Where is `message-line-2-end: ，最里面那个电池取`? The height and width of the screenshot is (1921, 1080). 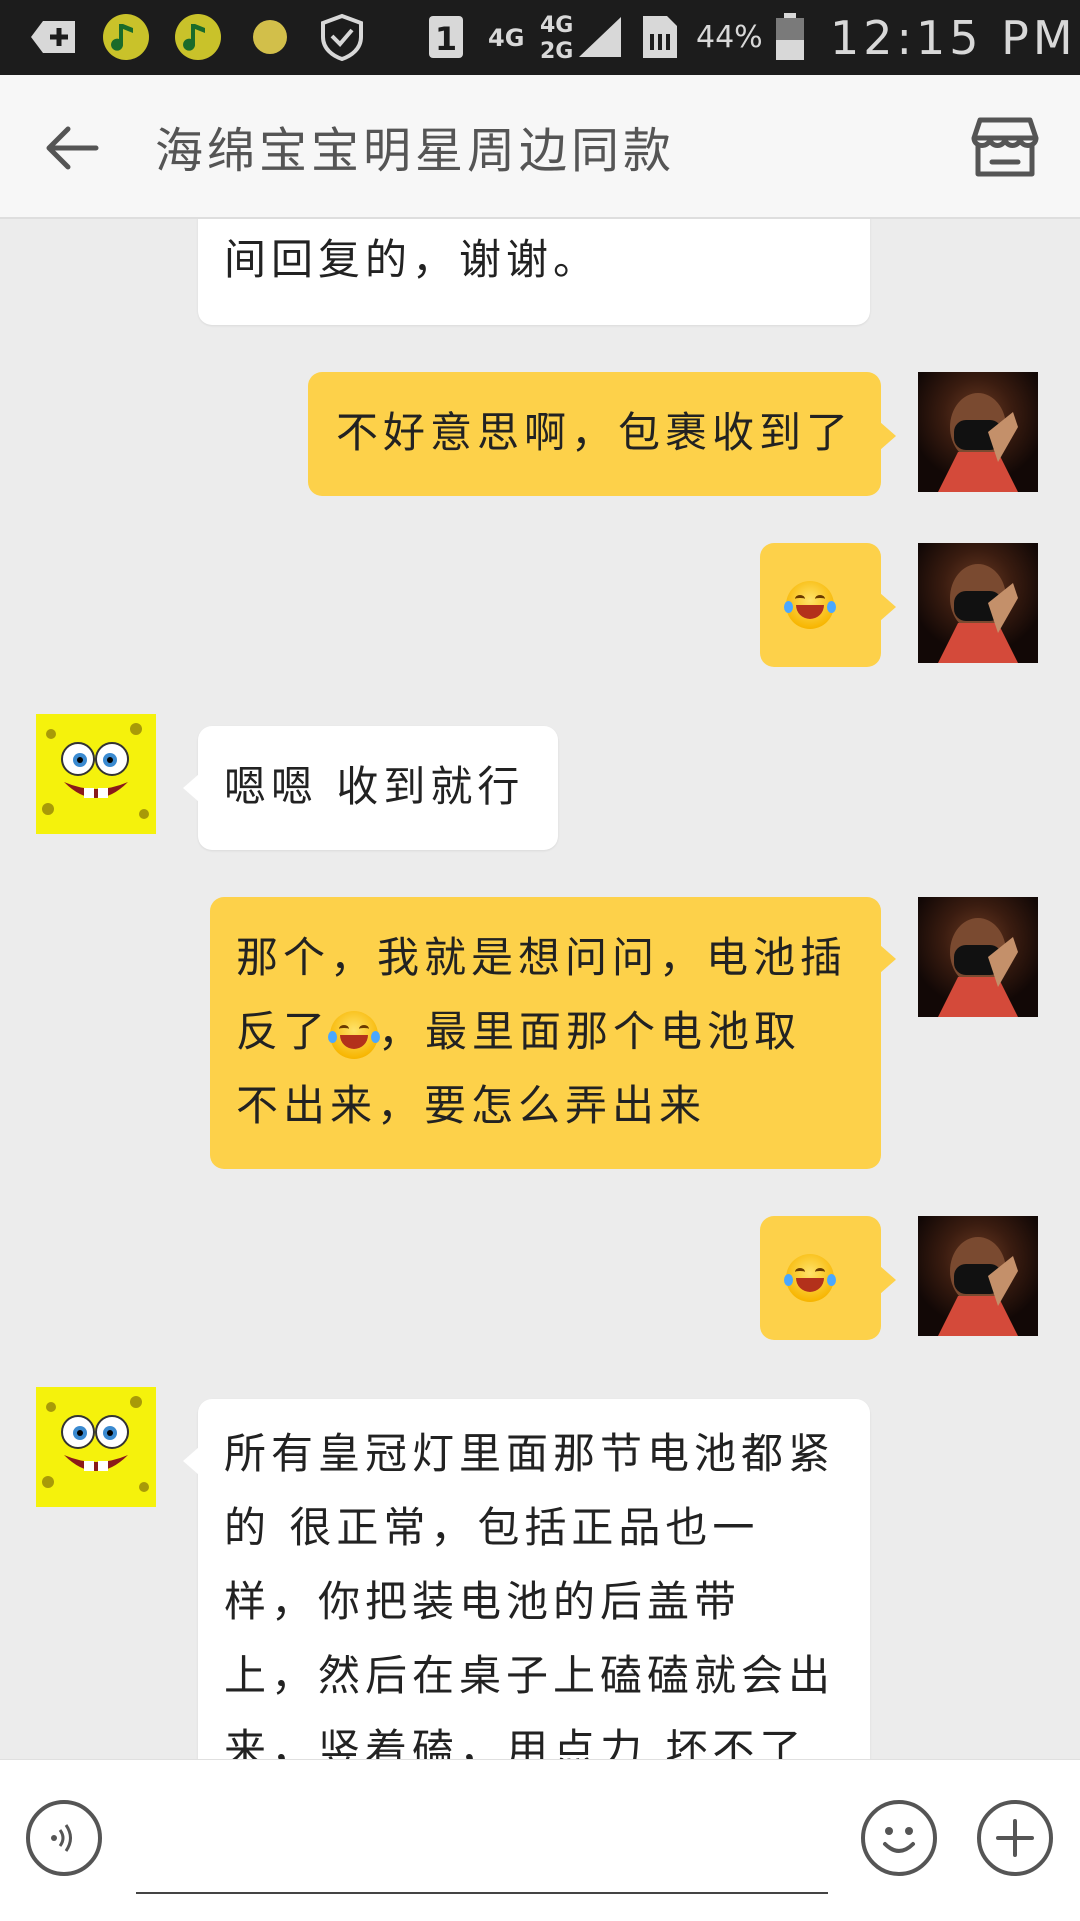
message-line-2-end: ，最里面那个电池取 is located at coordinates (590, 1031).